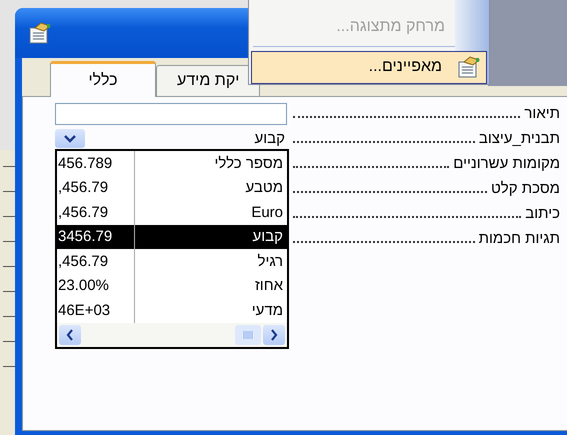 The width and height of the screenshot is (567, 435). I want to click on format-name: רגיל, so click(270, 261).